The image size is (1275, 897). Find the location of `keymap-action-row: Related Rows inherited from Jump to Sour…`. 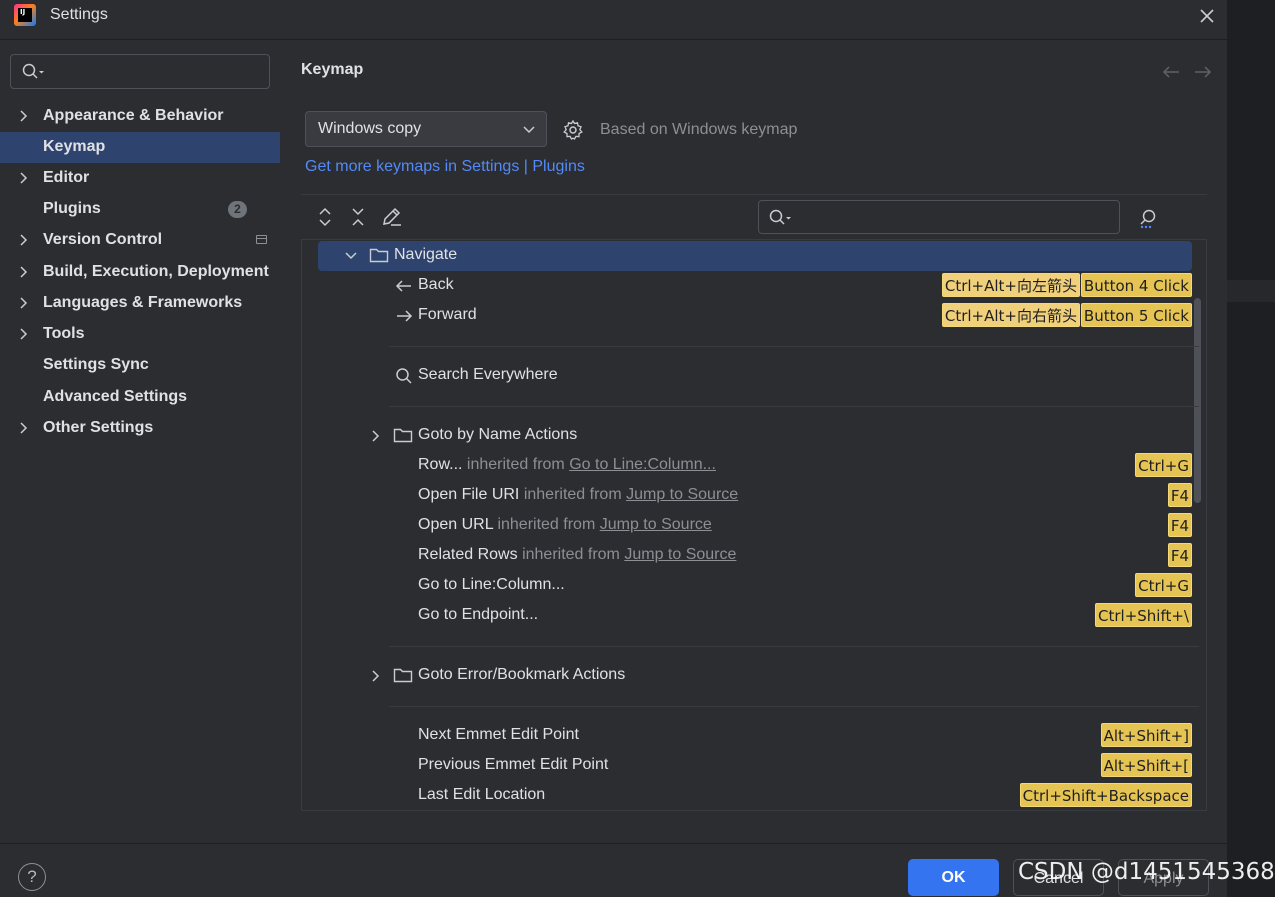

keymap-action-row: Related Rows inherited from Jump to Sour… is located at coordinates (754, 556).